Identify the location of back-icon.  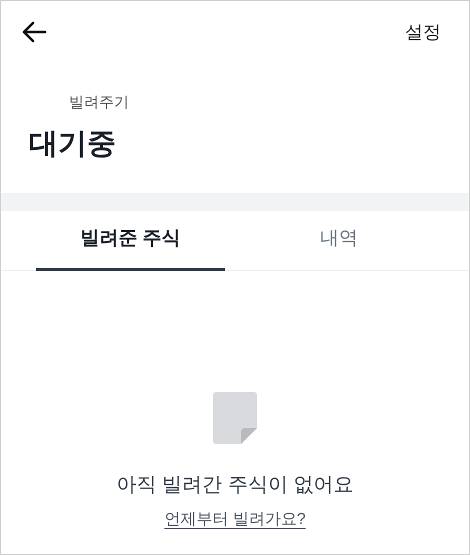
(34, 32).